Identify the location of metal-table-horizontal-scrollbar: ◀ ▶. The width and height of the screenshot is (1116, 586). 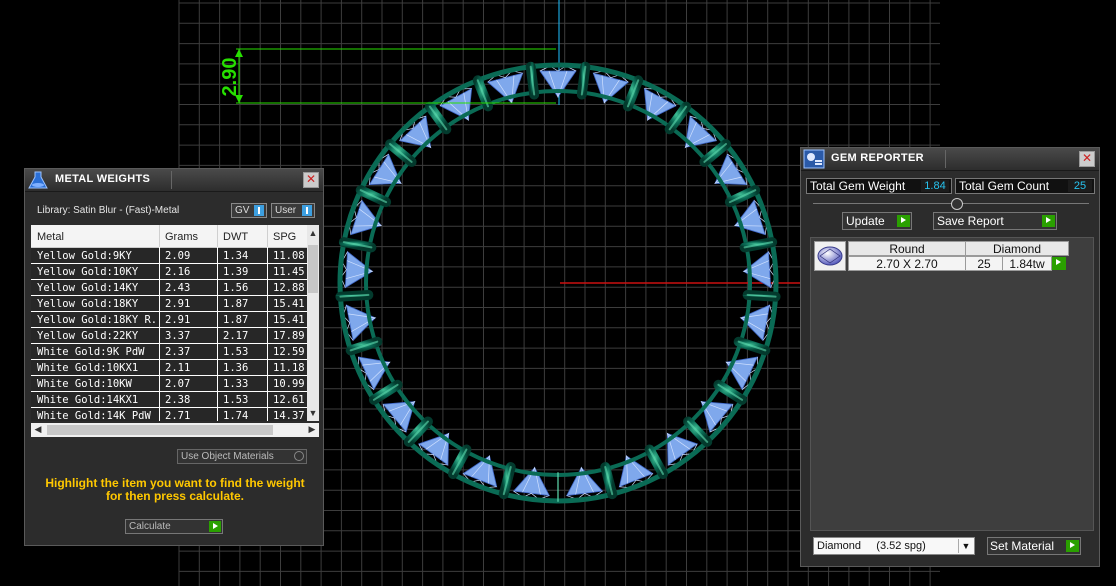
(175, 430).